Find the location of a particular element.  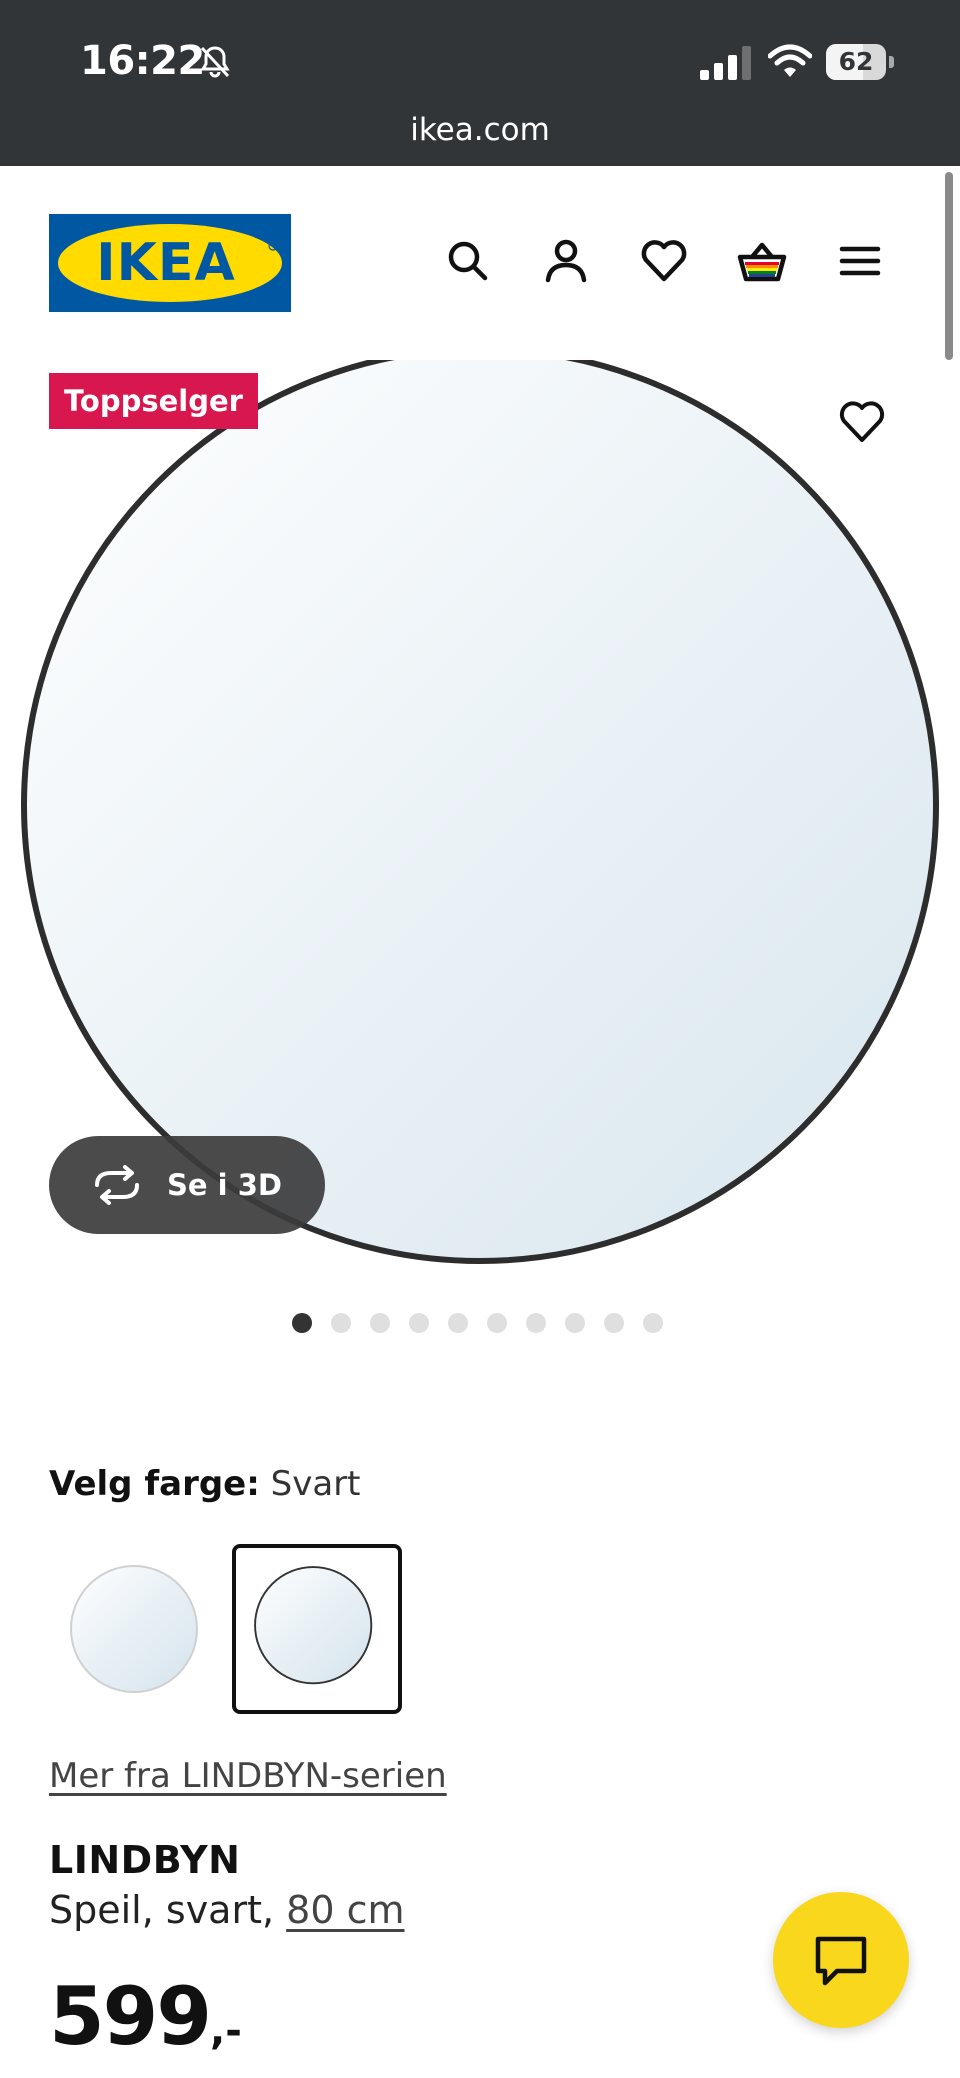

battery-icon: 62 is located at coordinates (860, 62).